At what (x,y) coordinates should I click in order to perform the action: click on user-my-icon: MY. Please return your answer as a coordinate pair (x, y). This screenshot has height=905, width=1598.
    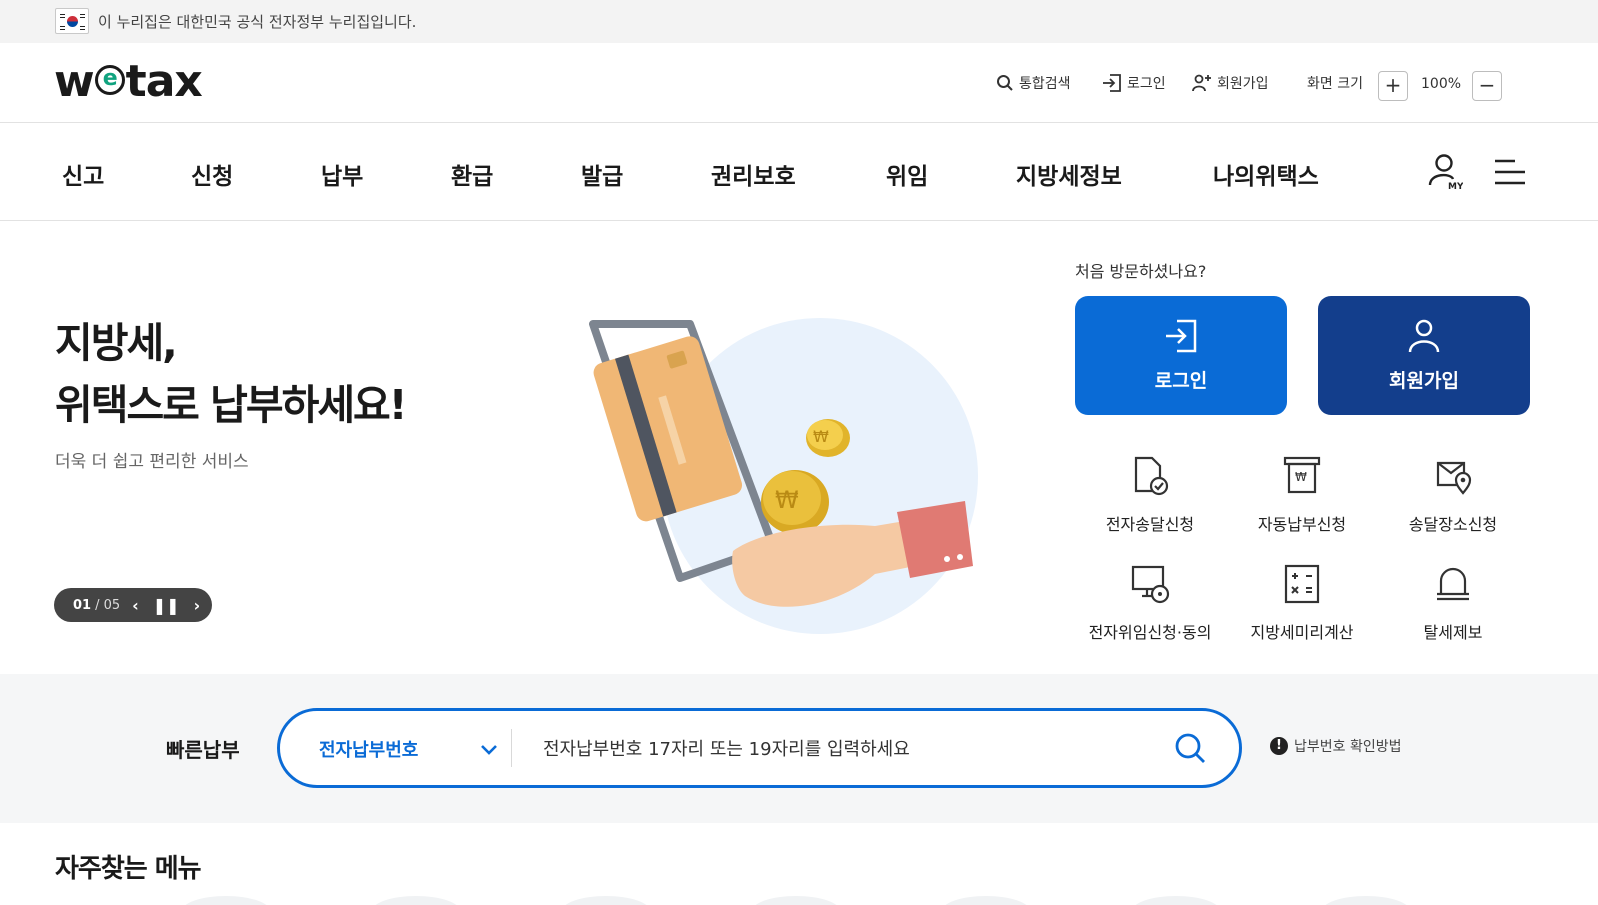
    Looking at the image, I should click on (1445, 172).